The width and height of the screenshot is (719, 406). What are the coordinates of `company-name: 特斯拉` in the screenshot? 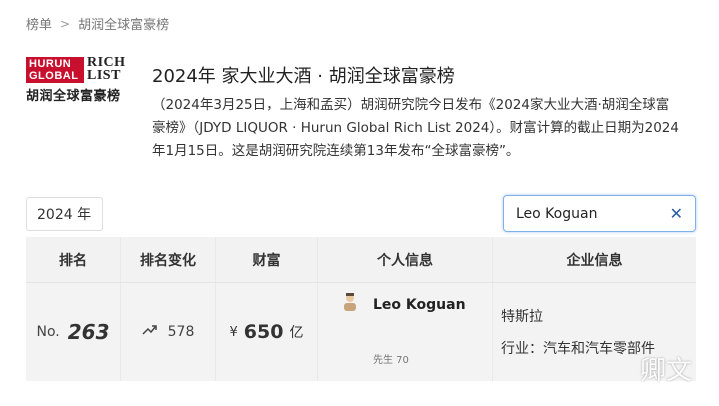 It's located at (522, 316).